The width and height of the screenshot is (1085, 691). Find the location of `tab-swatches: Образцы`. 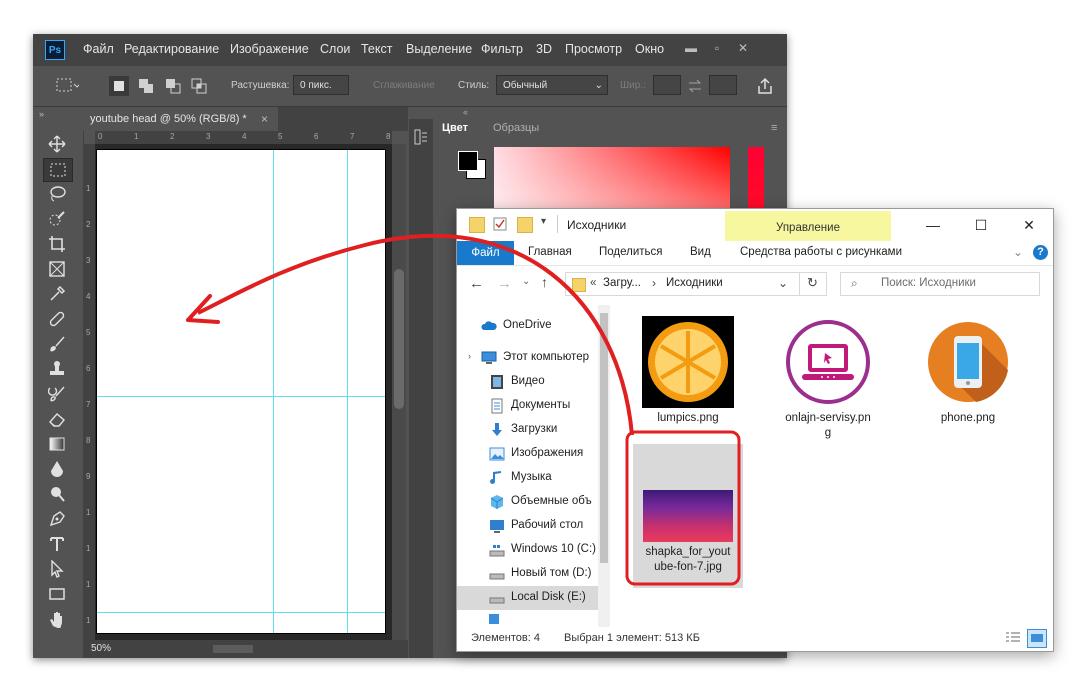

tab-swatches: Образцы is located at coordinates (516, 128).